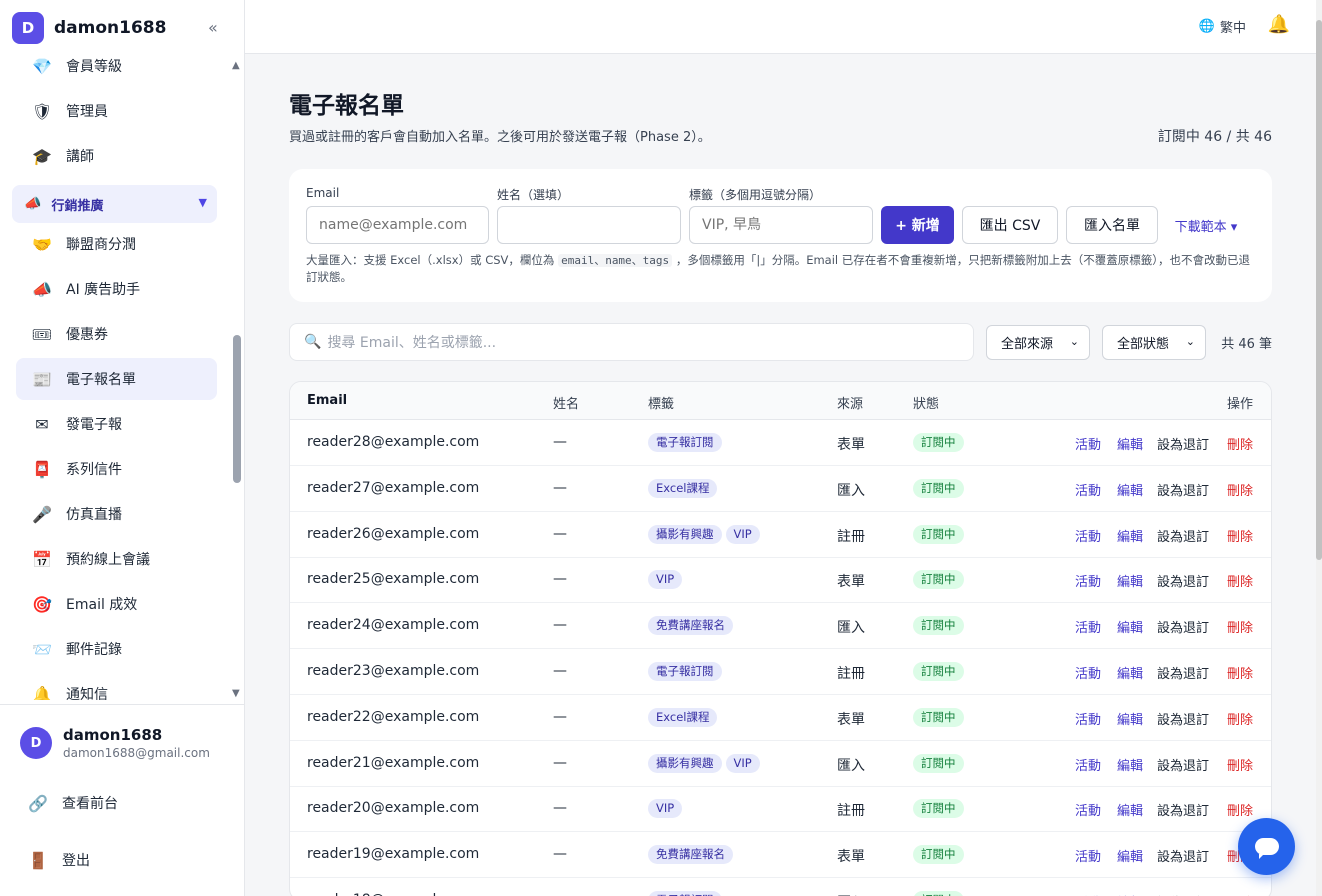 This screenshot has height=896, width=1322. Describe the element at coordinates (397, 225) in the screenshot. I see `email-field` at that location.